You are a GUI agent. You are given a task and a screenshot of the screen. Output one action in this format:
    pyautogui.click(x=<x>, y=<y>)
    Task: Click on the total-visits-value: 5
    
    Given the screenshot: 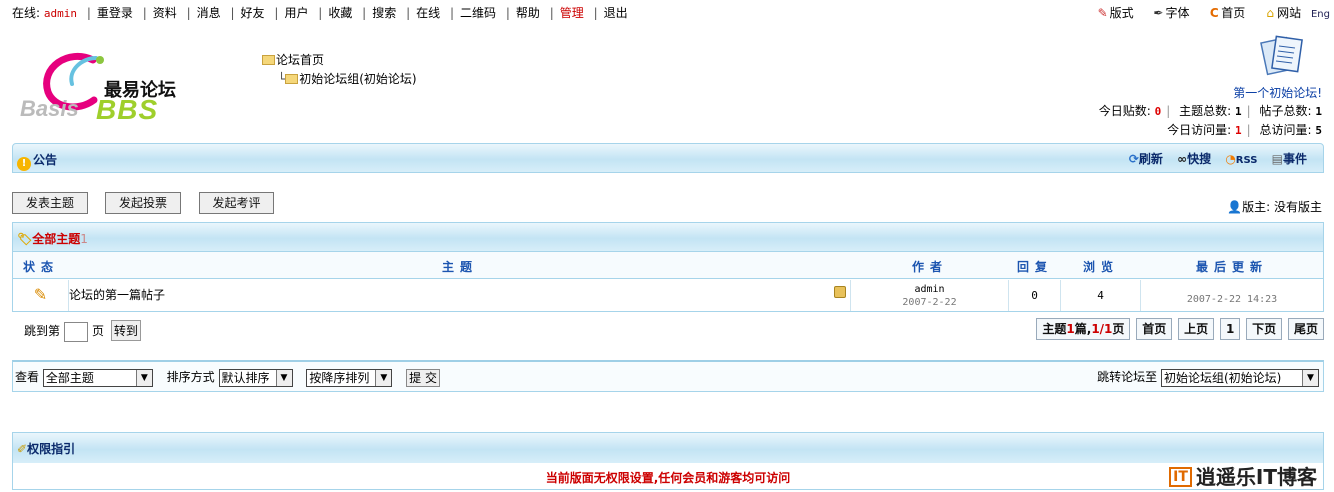 What is the action you would take?
    pyautogui.click(x=1318, y=130)
    